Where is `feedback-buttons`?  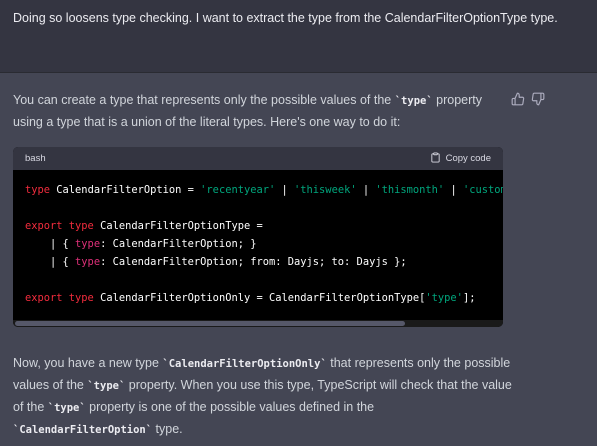 feedback-buttons is located at coordinates (528, 99).